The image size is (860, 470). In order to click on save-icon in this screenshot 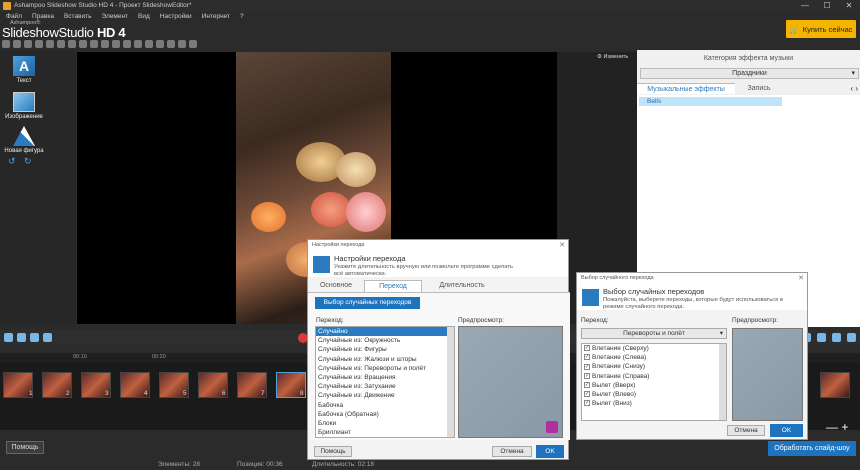, I will do `click(28, 44)`.